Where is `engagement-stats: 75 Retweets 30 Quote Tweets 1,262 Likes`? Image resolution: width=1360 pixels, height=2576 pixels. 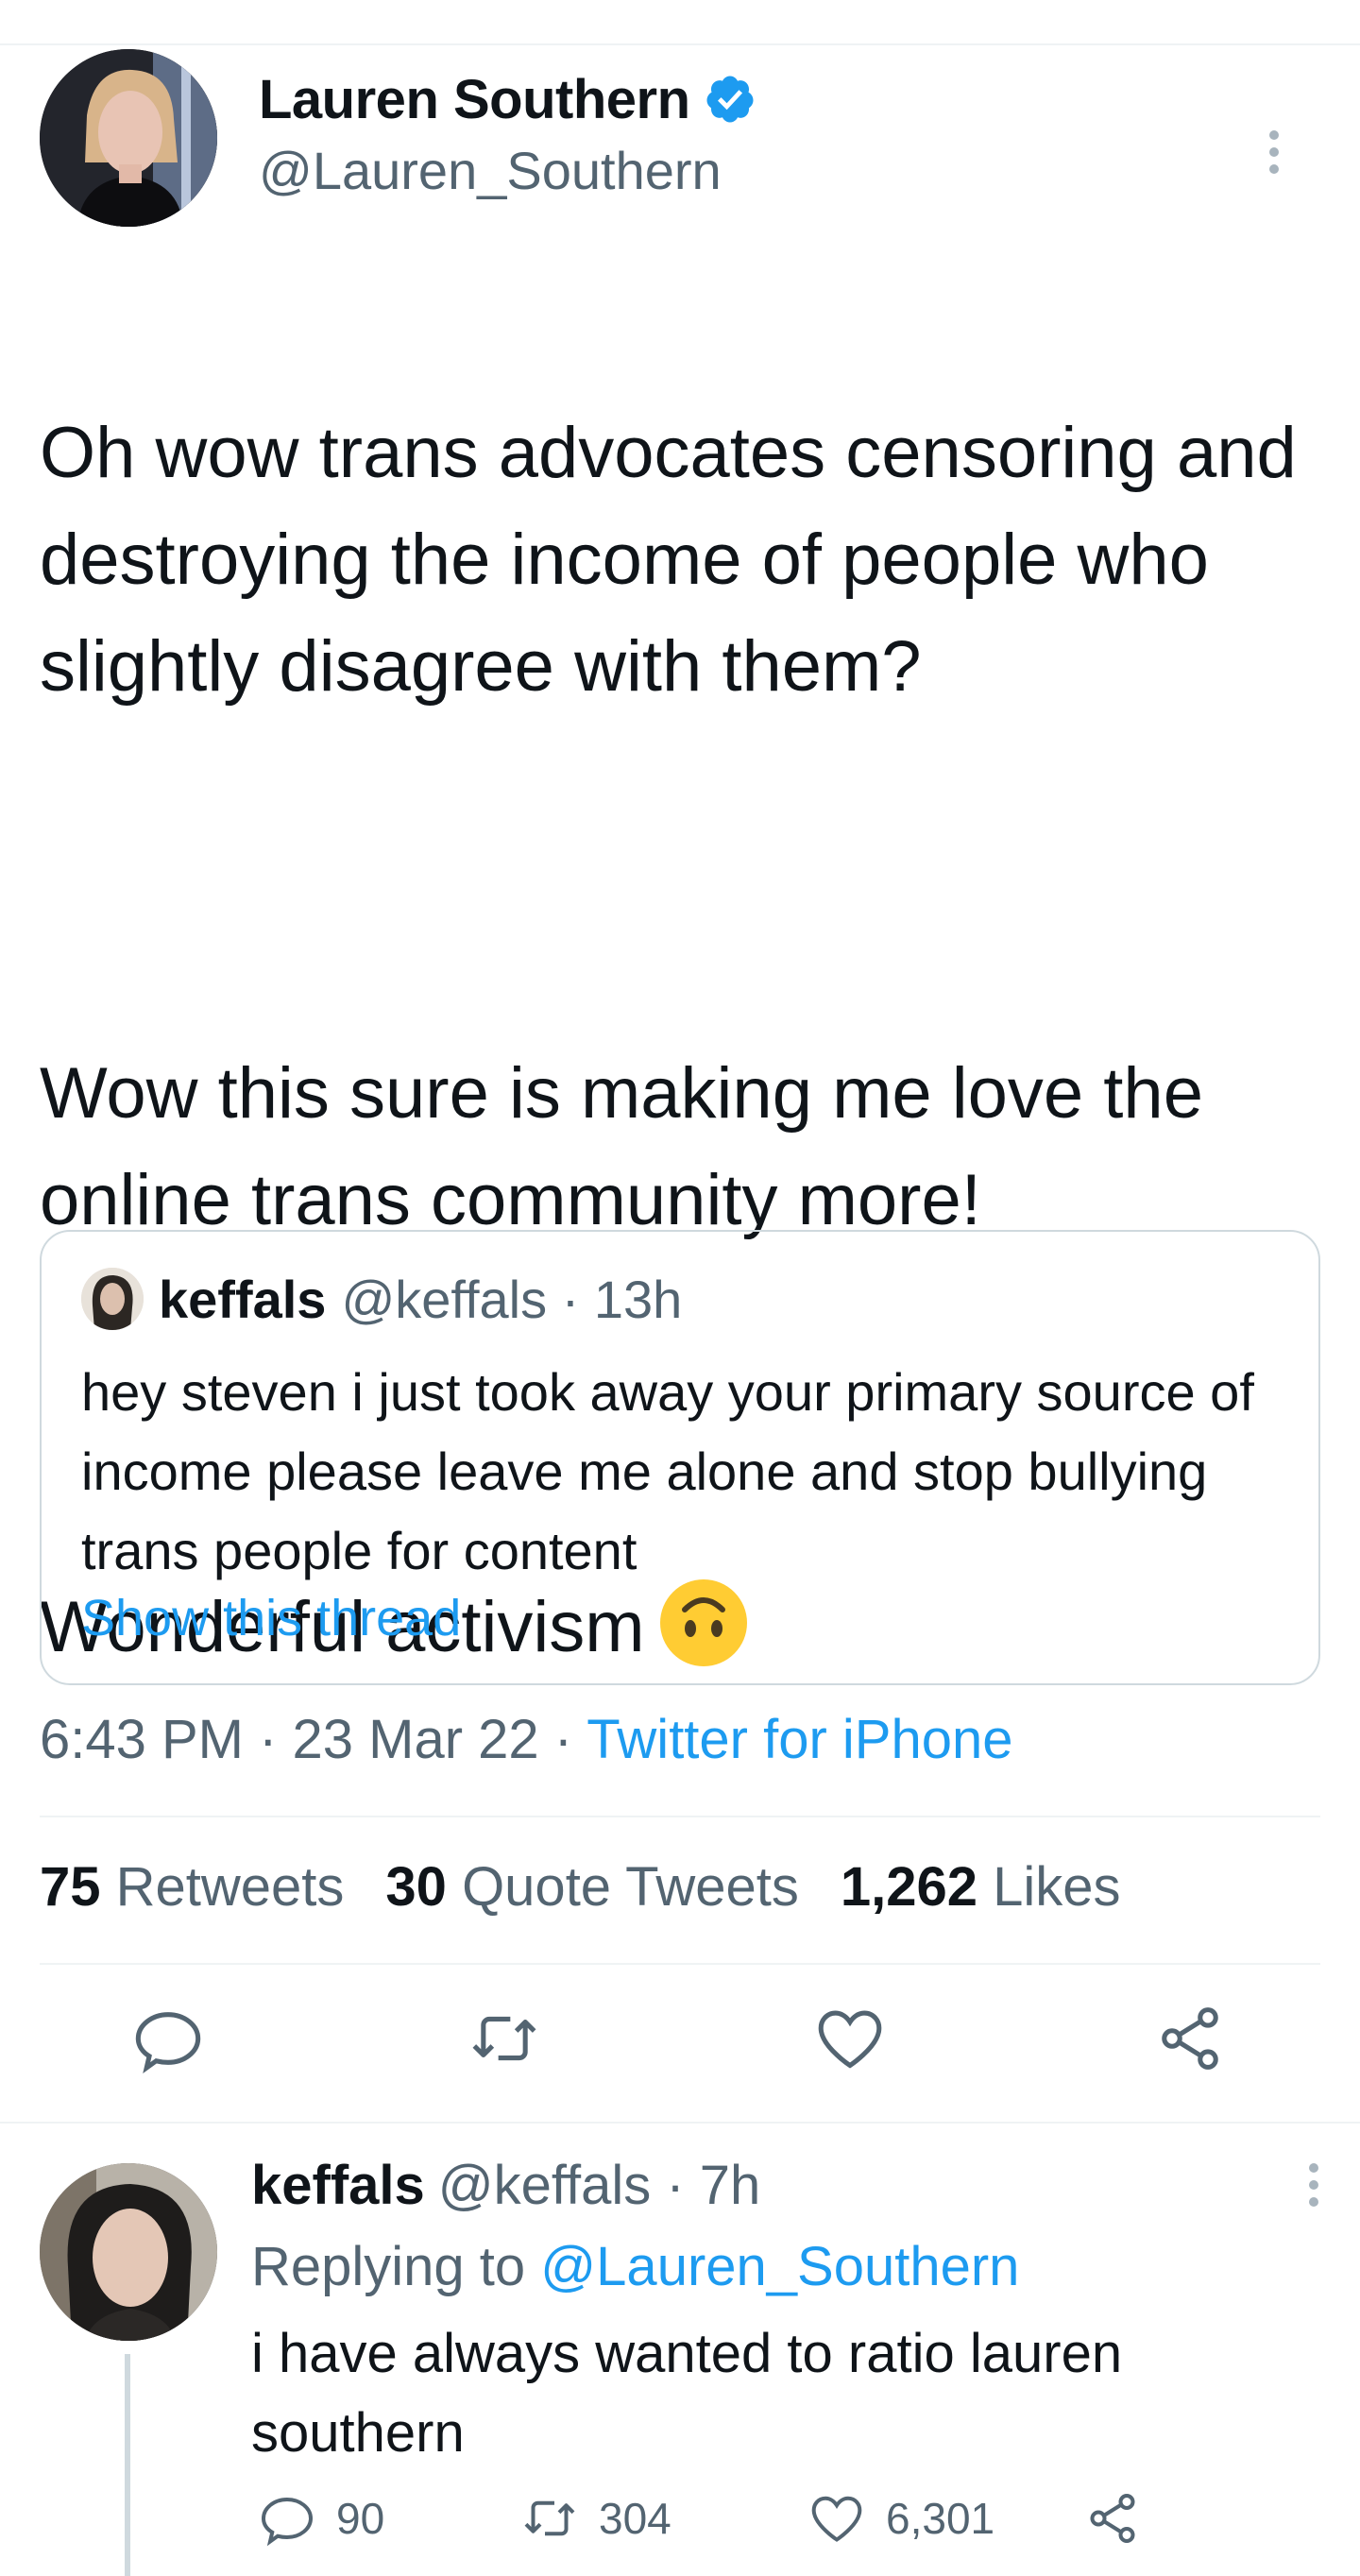 engagement-stats: 75 Retweets 30 Quote Tweets 1,262 Likes is located at coordinates (601, 1887).